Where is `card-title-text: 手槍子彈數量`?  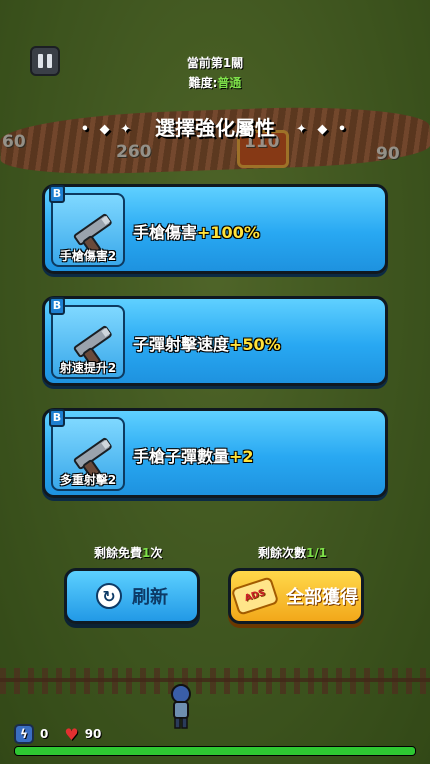
card-title-text: 手槍子彈數量 is located at coordinates (181, 456).